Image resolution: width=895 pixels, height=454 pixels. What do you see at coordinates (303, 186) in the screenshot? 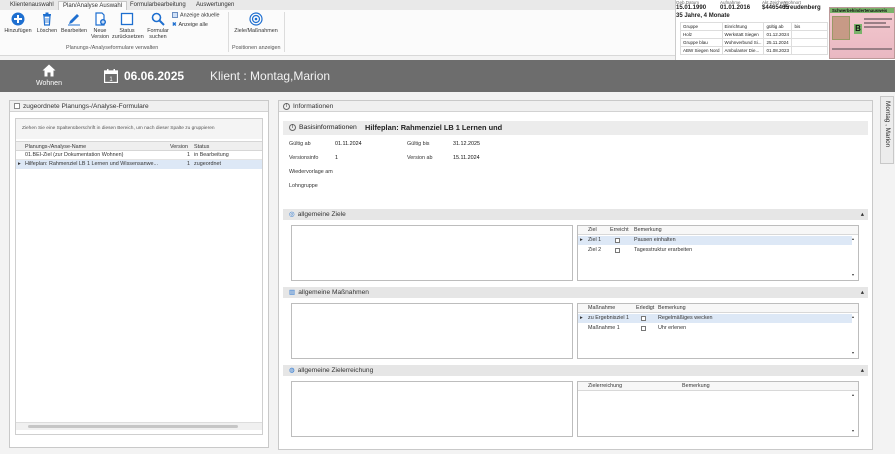
I see `wage-group-label: Lohngruppe` at bounding box center [303, 186].